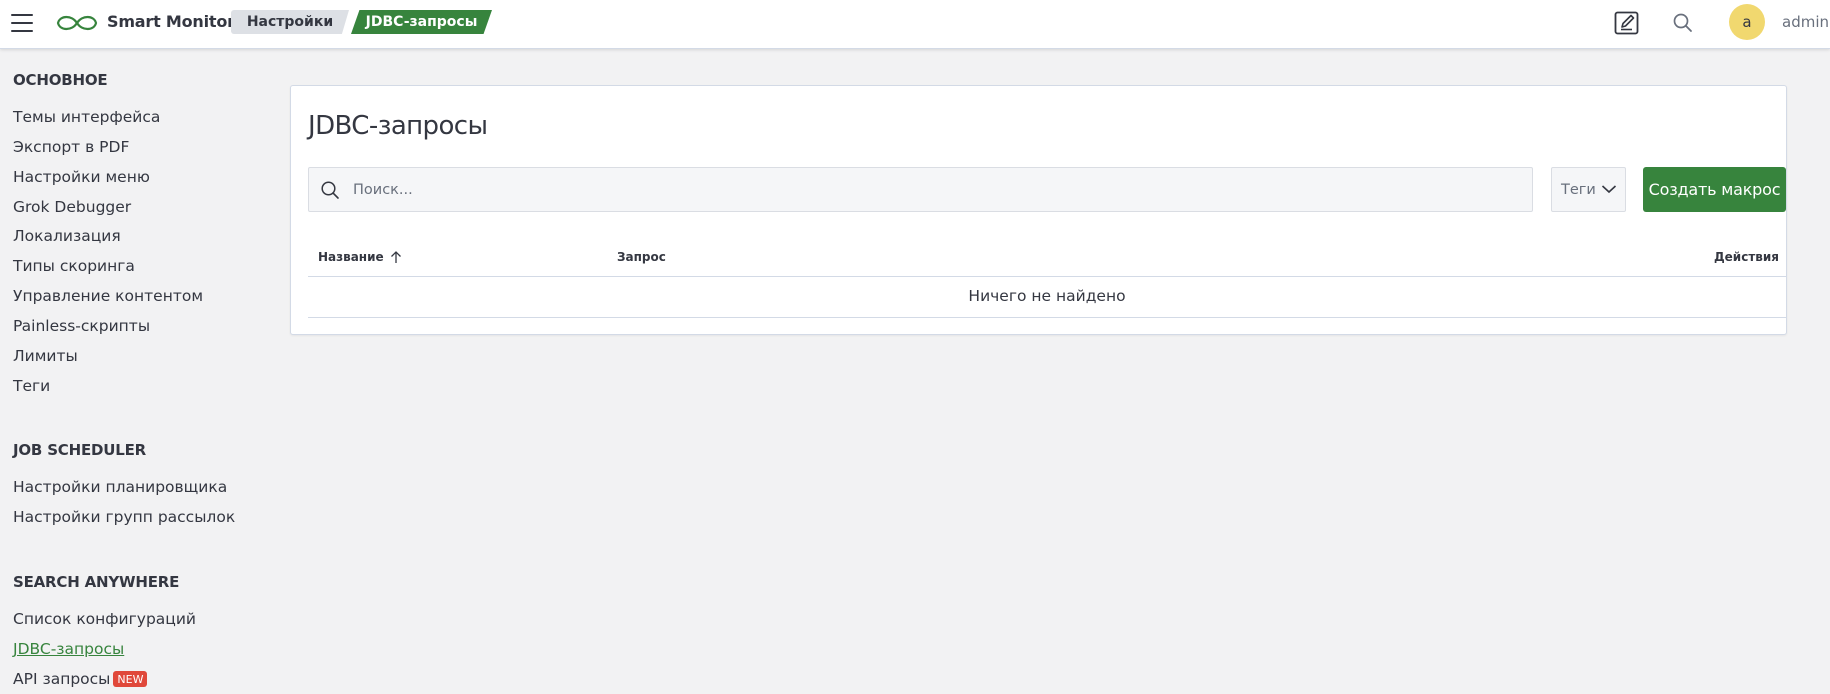 The height and width of the screenshot is (694, 1830). What do you see at coordinates (79, 450) in the screenshot?
I see `sidebar-section-title-job-scheduler: JOB SCHEDULER` at bounding box center [79, 450].